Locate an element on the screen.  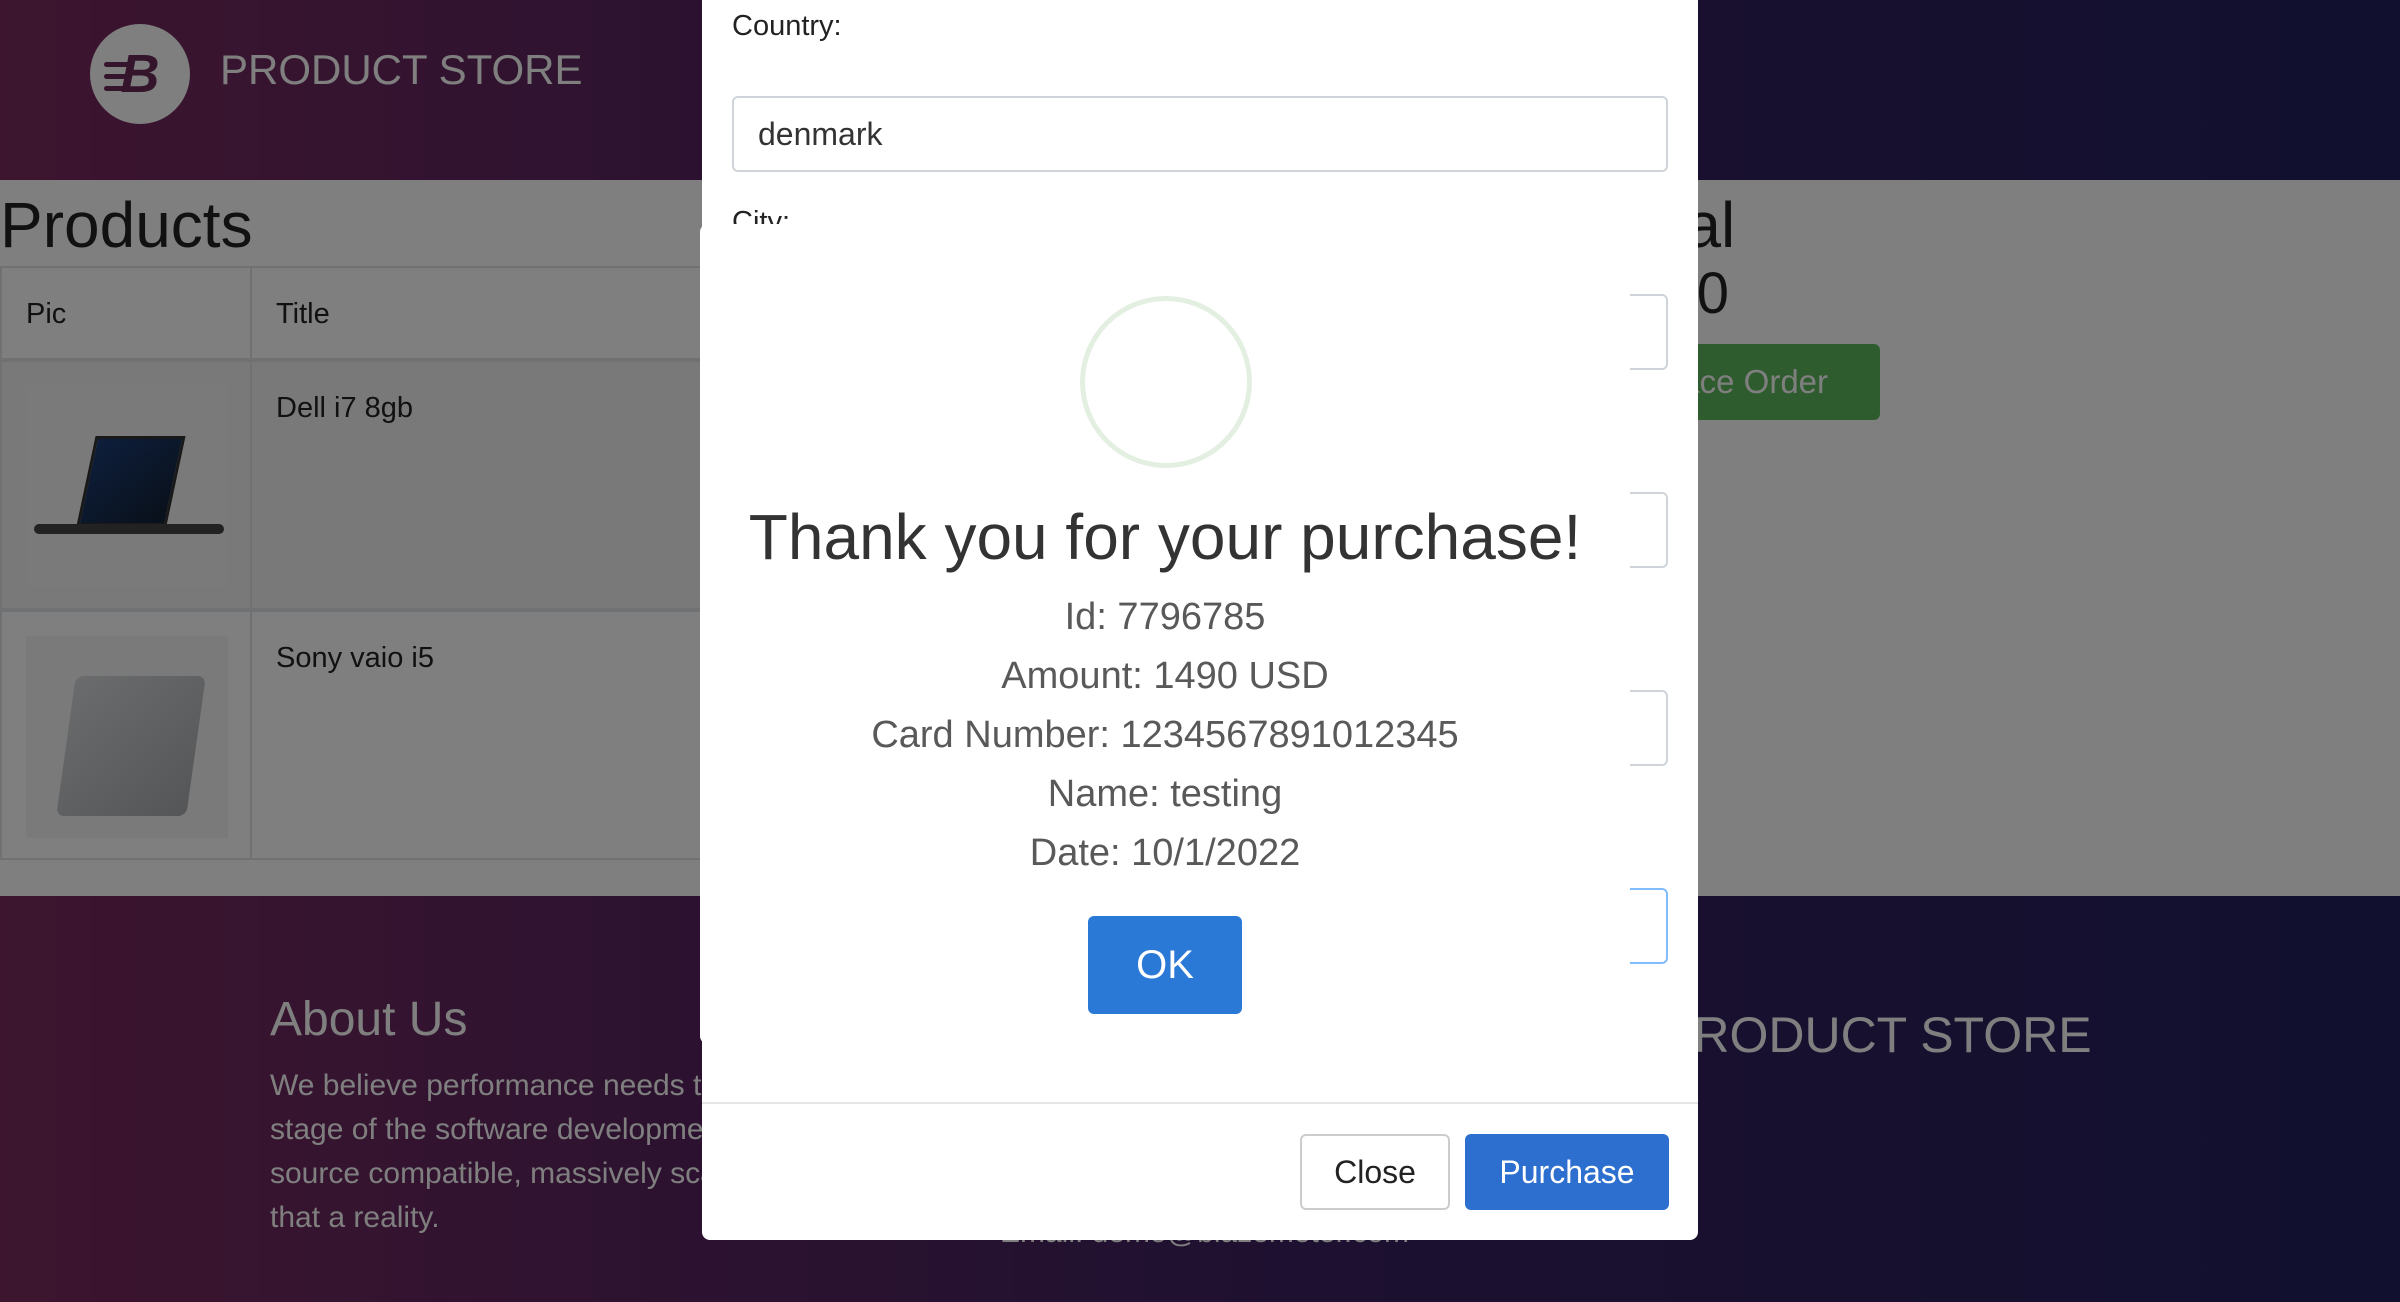
close-button: Close is located at coordinates (1375, 1172).